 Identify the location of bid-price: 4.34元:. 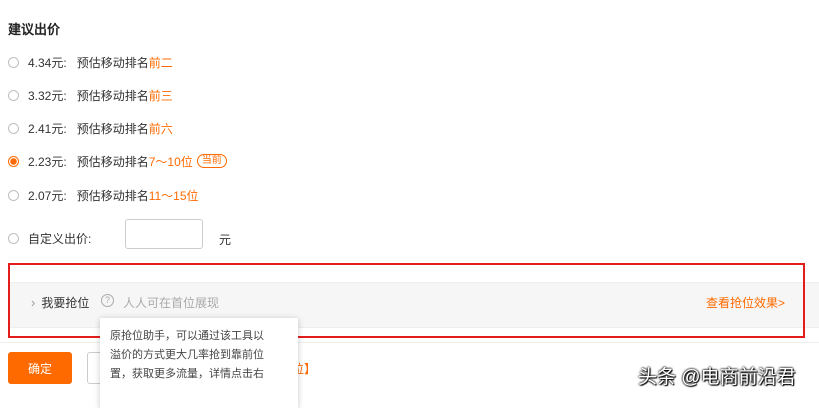
(47, 62).